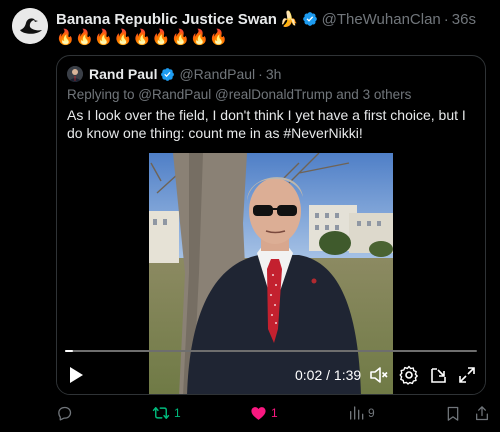 This screenshot has width=500, height=432. I want to click on quoted-author-handle: @RandPaul, so click(217, 74).